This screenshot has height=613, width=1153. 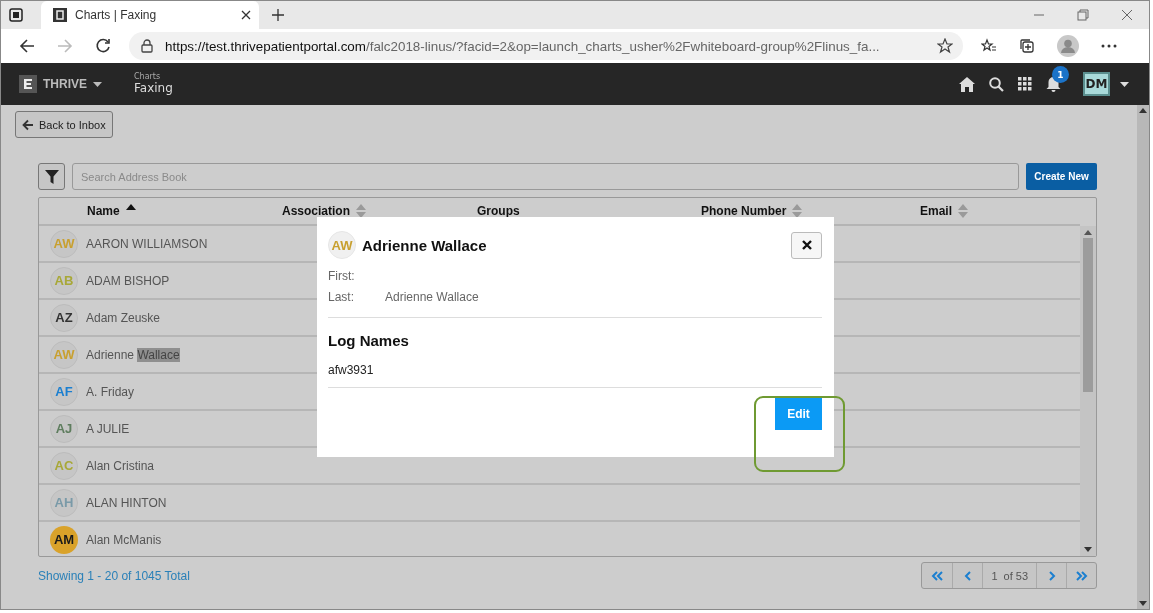 I want to click on page-count: of 53, so click(x=1015, y=575).